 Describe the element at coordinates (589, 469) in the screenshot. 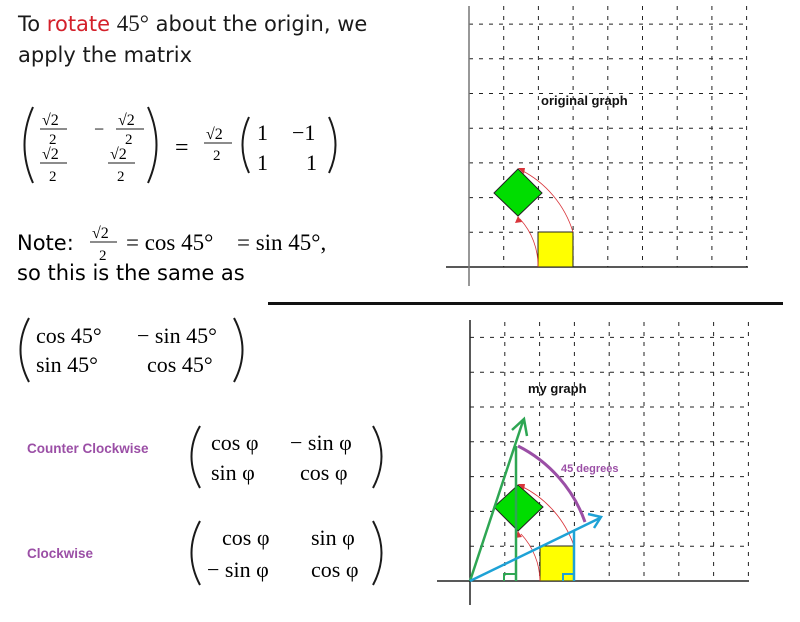

I see `angle-label: 45 degrees` at that location.